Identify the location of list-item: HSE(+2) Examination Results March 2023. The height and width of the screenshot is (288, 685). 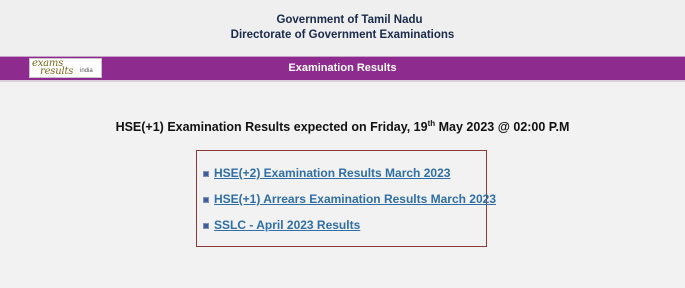
(326, 173).